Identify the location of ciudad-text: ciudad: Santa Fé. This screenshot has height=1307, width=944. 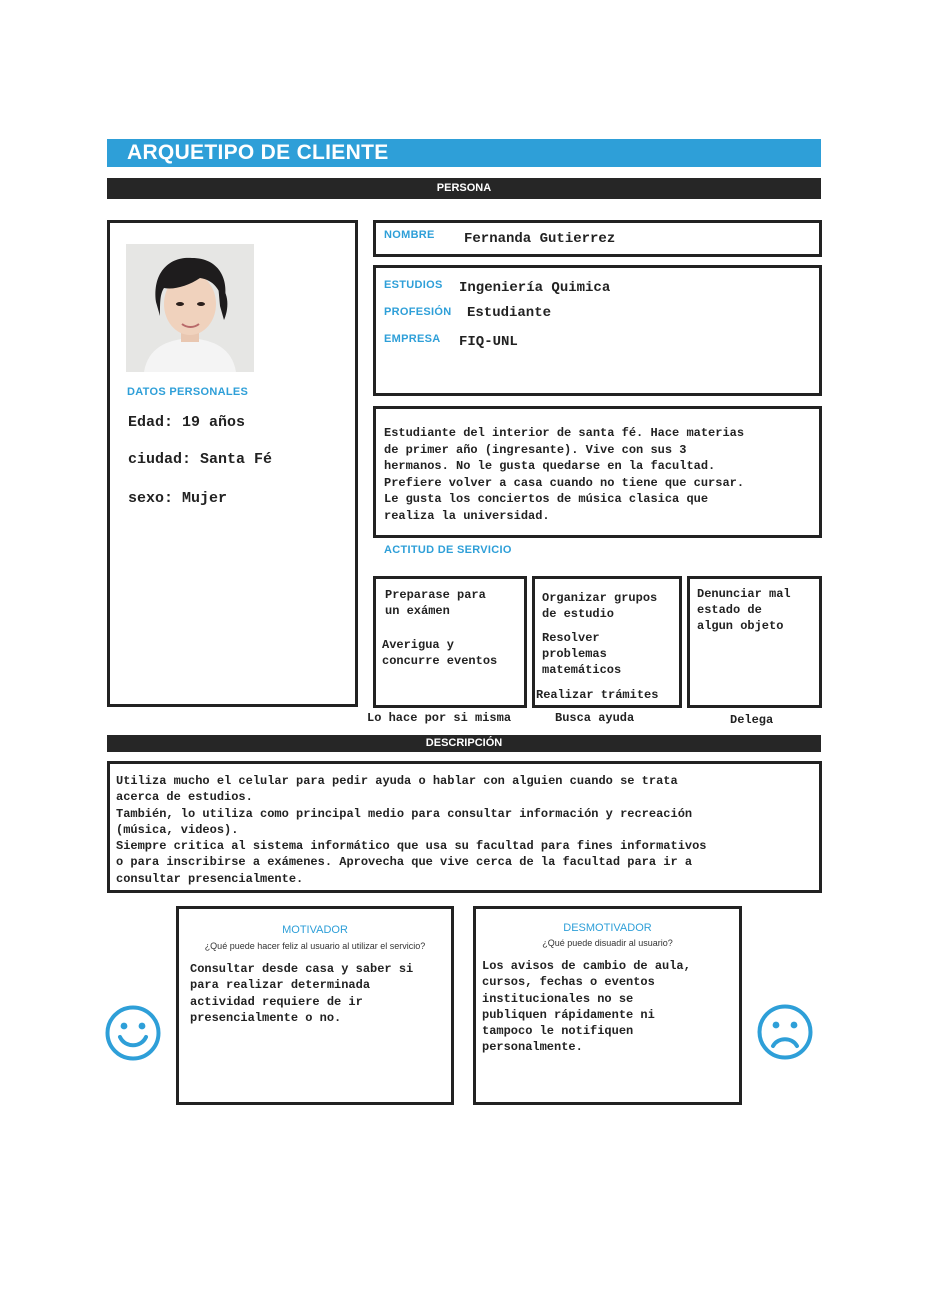
(200, 459).